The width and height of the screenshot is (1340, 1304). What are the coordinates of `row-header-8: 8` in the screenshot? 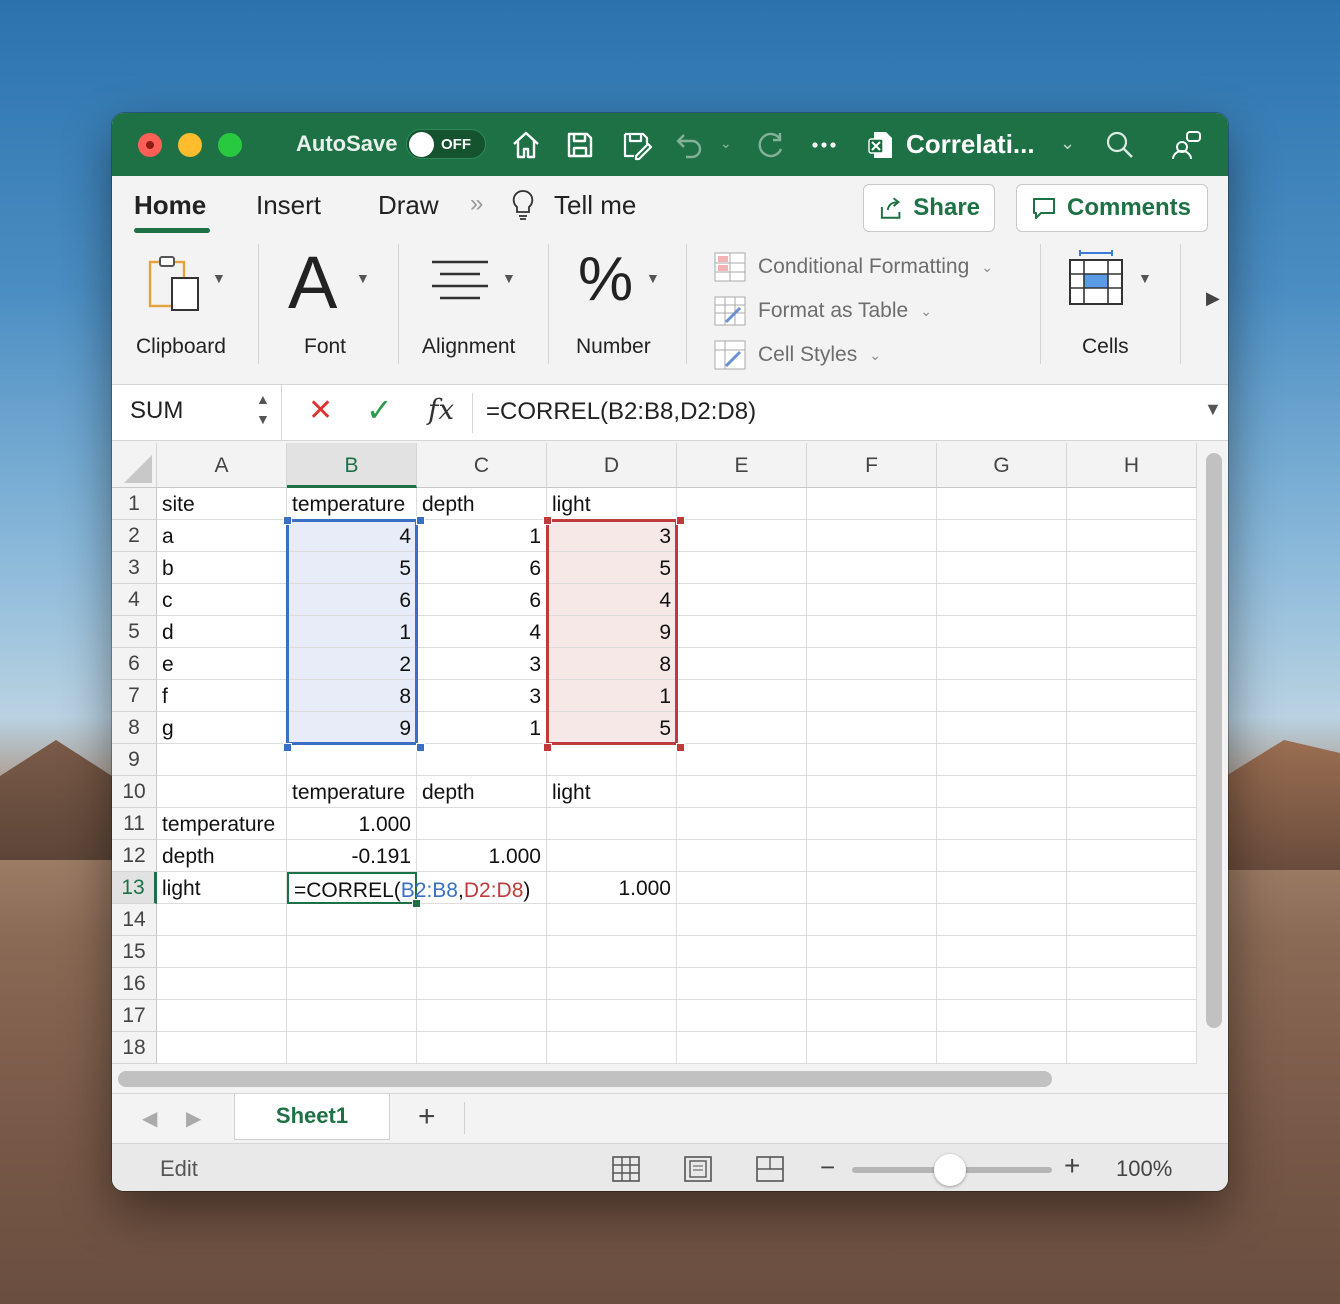 It's located at (134, 728).